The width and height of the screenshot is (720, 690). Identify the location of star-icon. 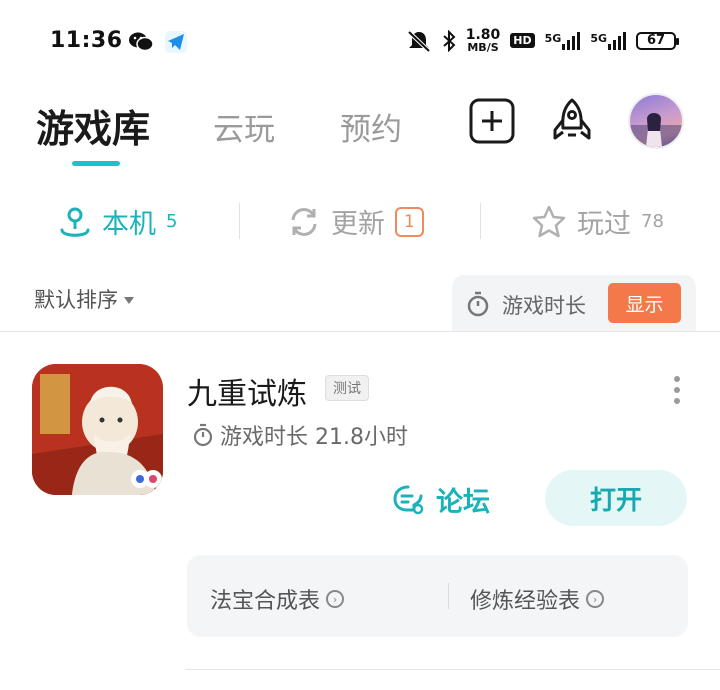
(549, 221).